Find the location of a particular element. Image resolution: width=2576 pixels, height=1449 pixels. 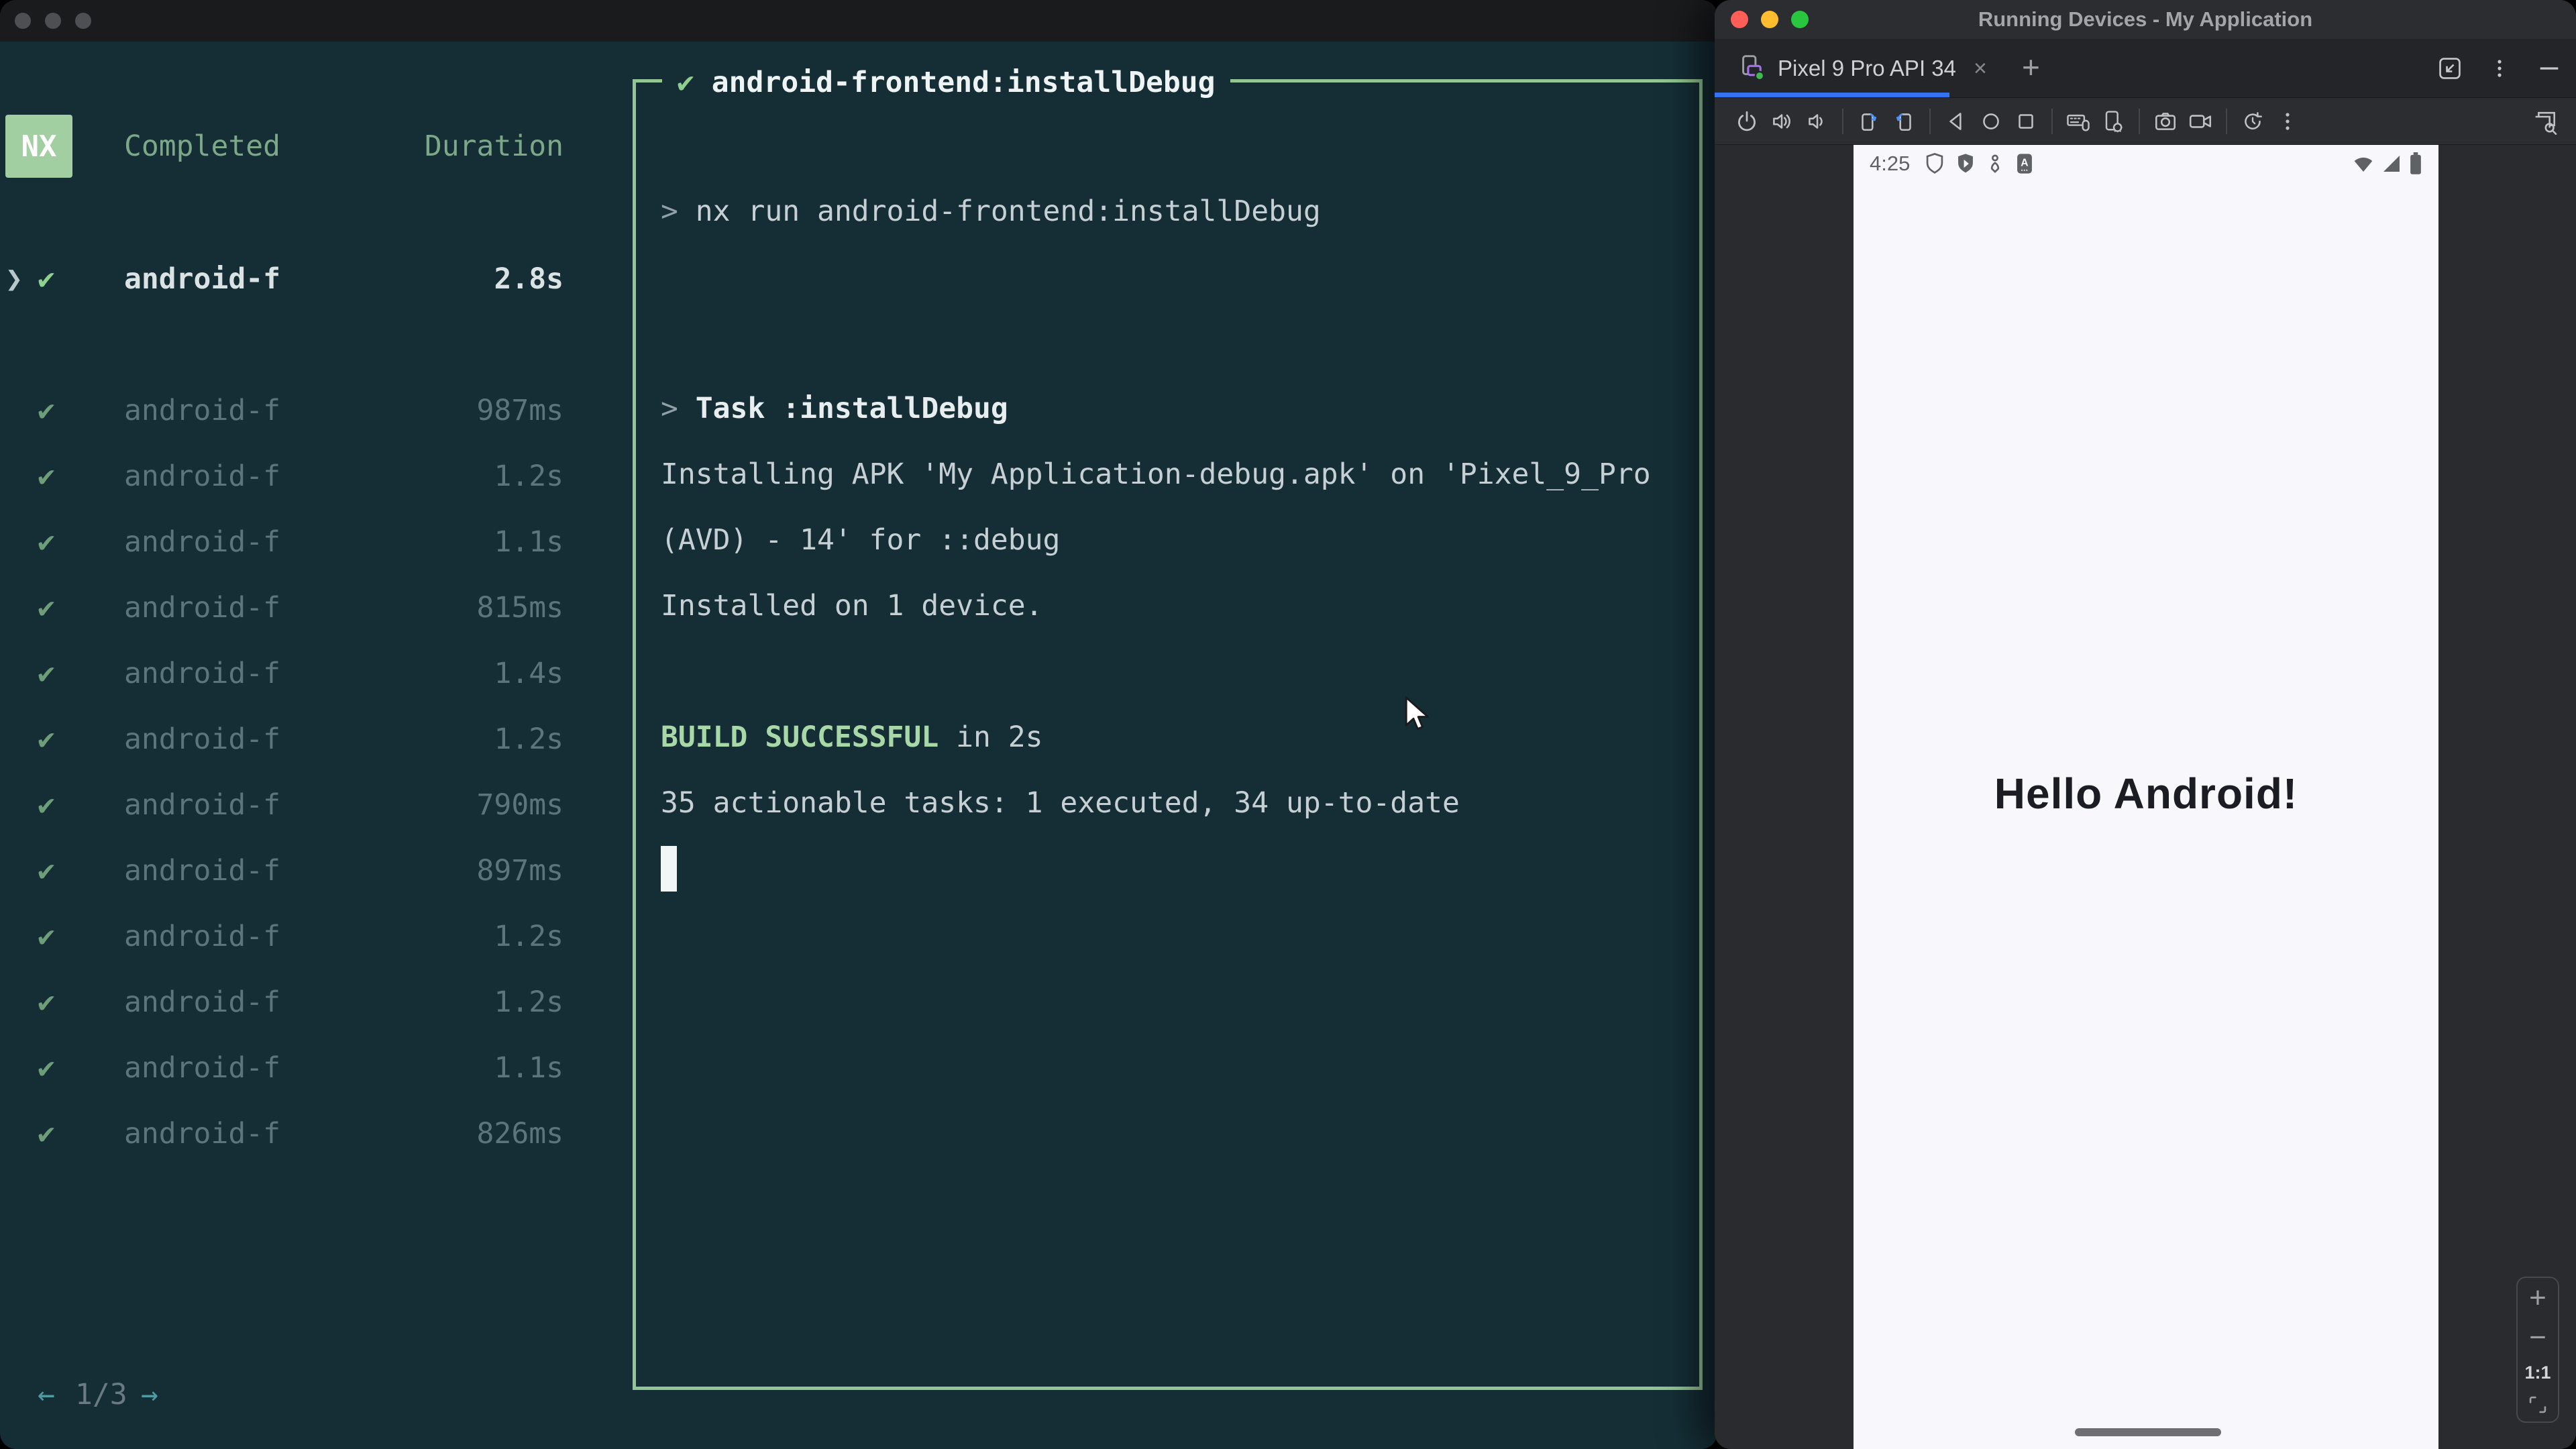

navigation-handle is located at coordinates (2148, 1432).